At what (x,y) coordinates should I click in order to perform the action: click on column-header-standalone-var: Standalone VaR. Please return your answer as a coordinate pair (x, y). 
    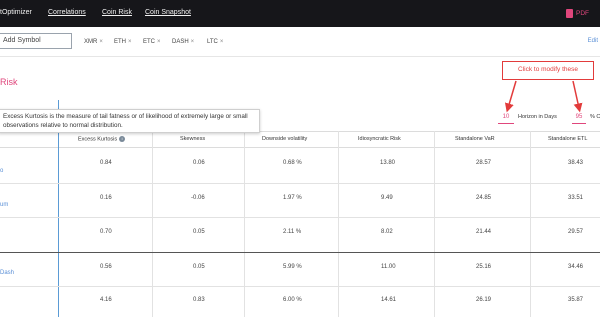
    Looking at the image, I should click on (475, 139).